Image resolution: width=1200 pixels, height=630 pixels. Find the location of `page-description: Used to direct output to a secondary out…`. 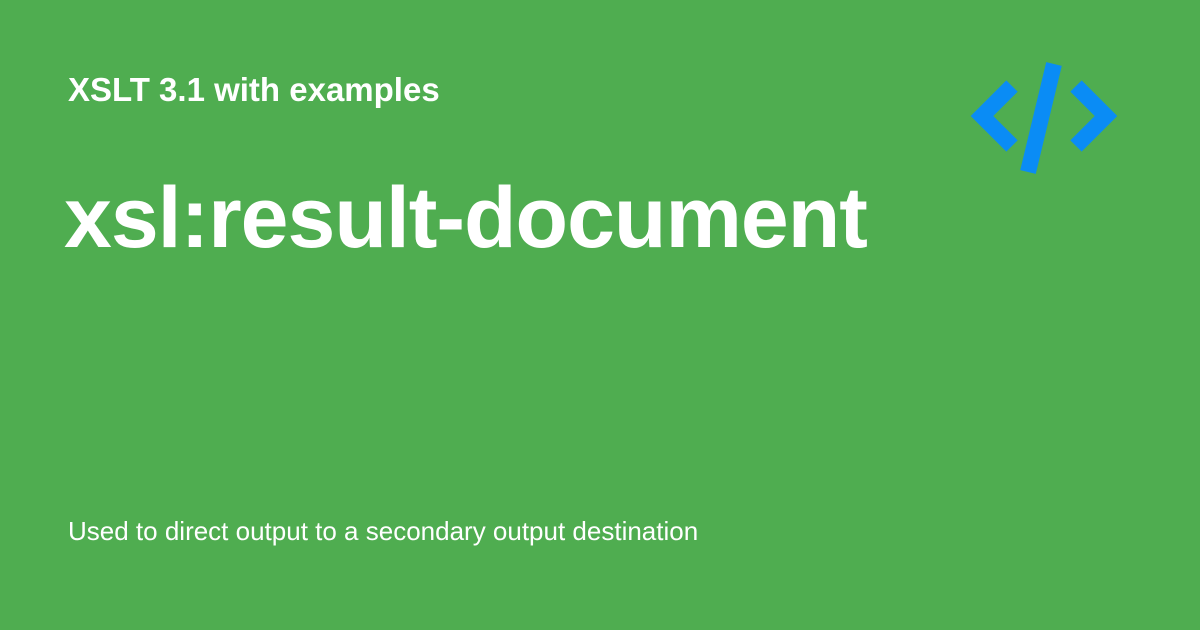

page-description: Used to direct output to a secondary out… is located at coordinates (383, 531).